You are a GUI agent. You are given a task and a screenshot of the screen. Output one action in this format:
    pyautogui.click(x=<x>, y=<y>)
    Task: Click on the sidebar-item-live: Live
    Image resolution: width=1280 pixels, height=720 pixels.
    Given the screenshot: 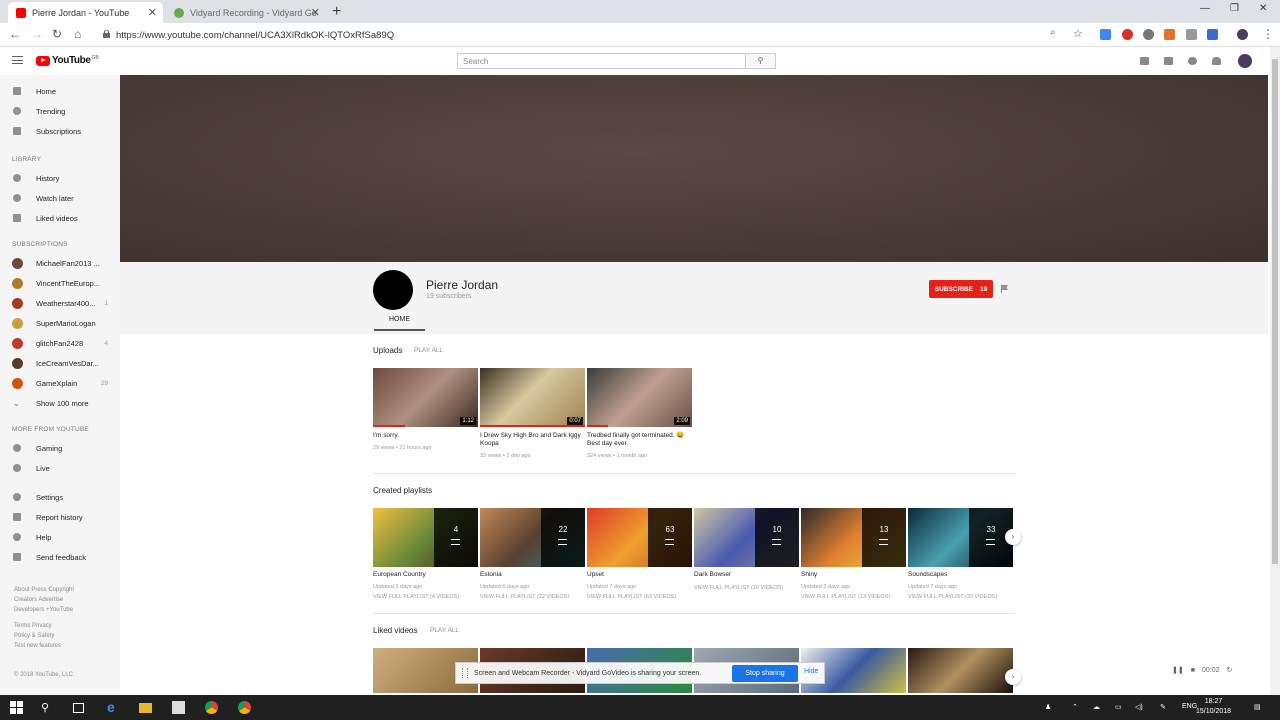 What is the action you would take?
    pyautogui.click(x=60, y=468)
    